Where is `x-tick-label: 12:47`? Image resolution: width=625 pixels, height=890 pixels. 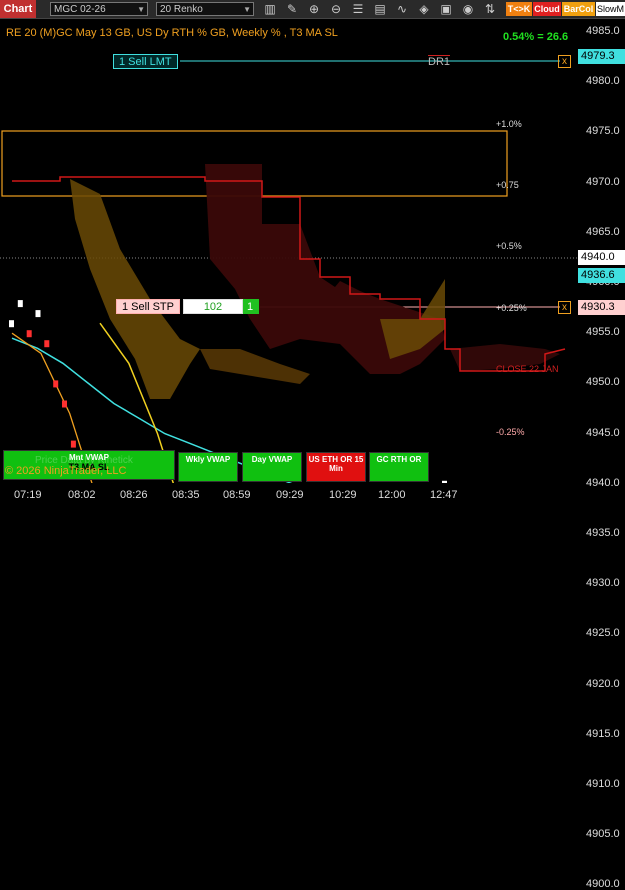 x-tick-label: 12:47 is located at coordinates (444, 495).